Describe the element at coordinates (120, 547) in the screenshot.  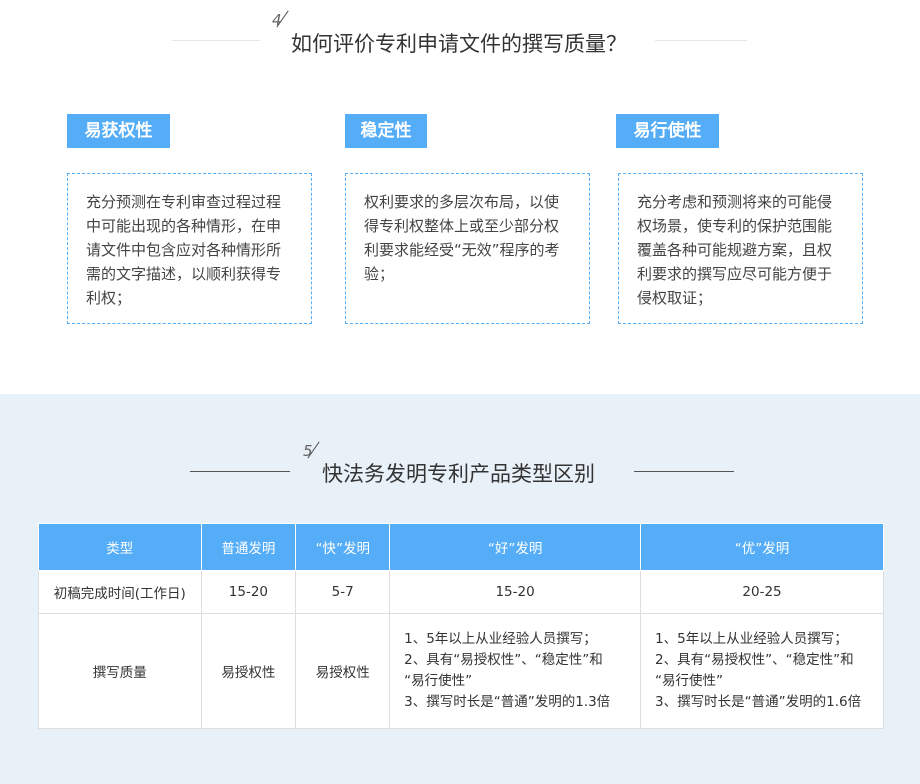
I see `header-type: 类型` at that location.